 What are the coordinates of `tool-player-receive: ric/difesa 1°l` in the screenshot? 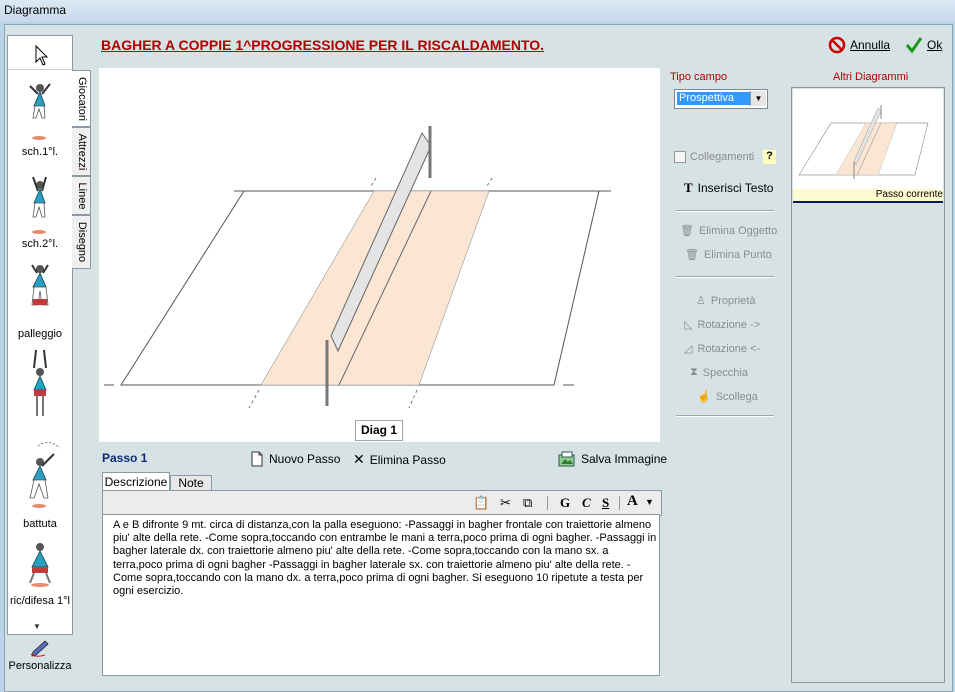 It's located at (40, 584).